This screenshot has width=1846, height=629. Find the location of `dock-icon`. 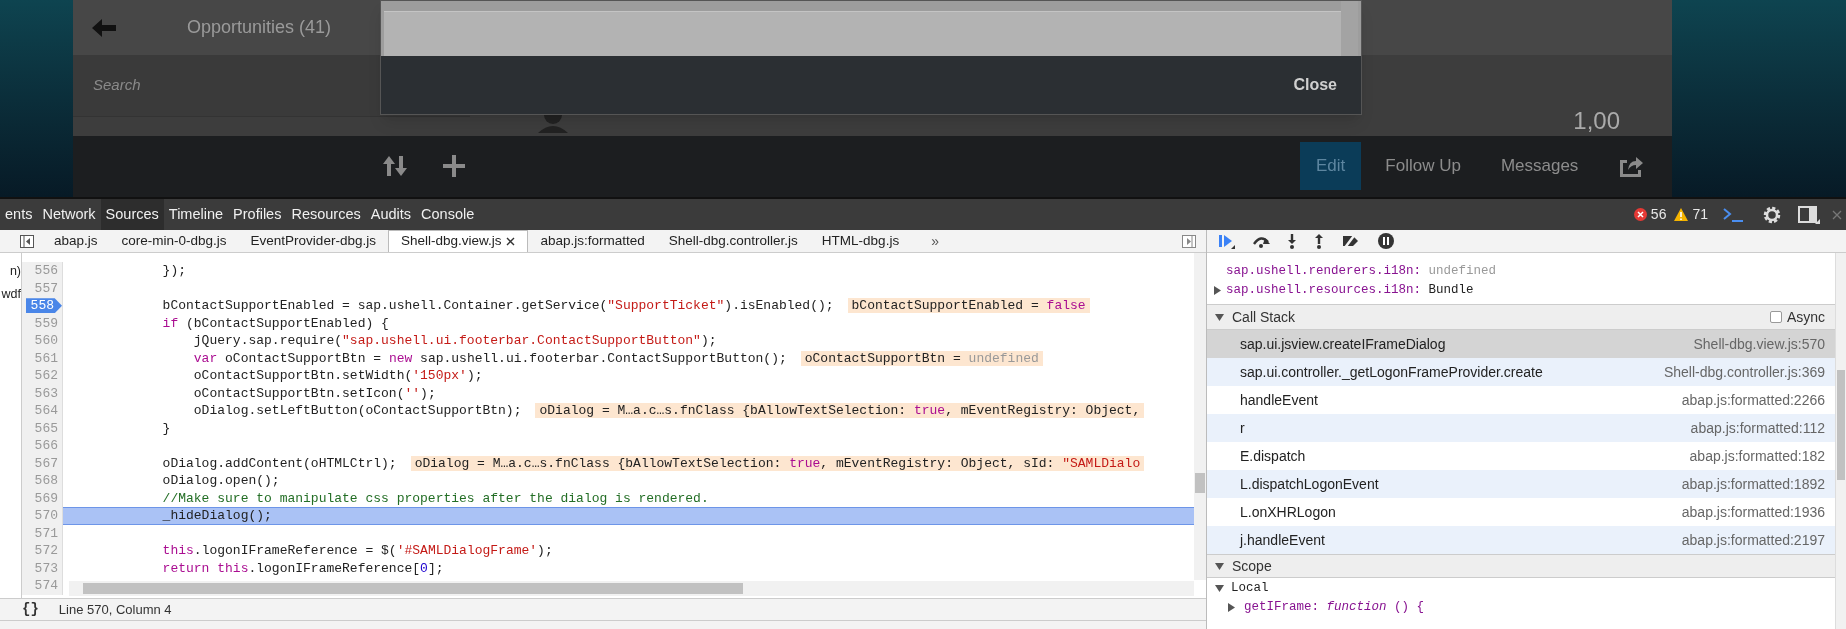

dock-icon is located at coordinates (1809, 214).